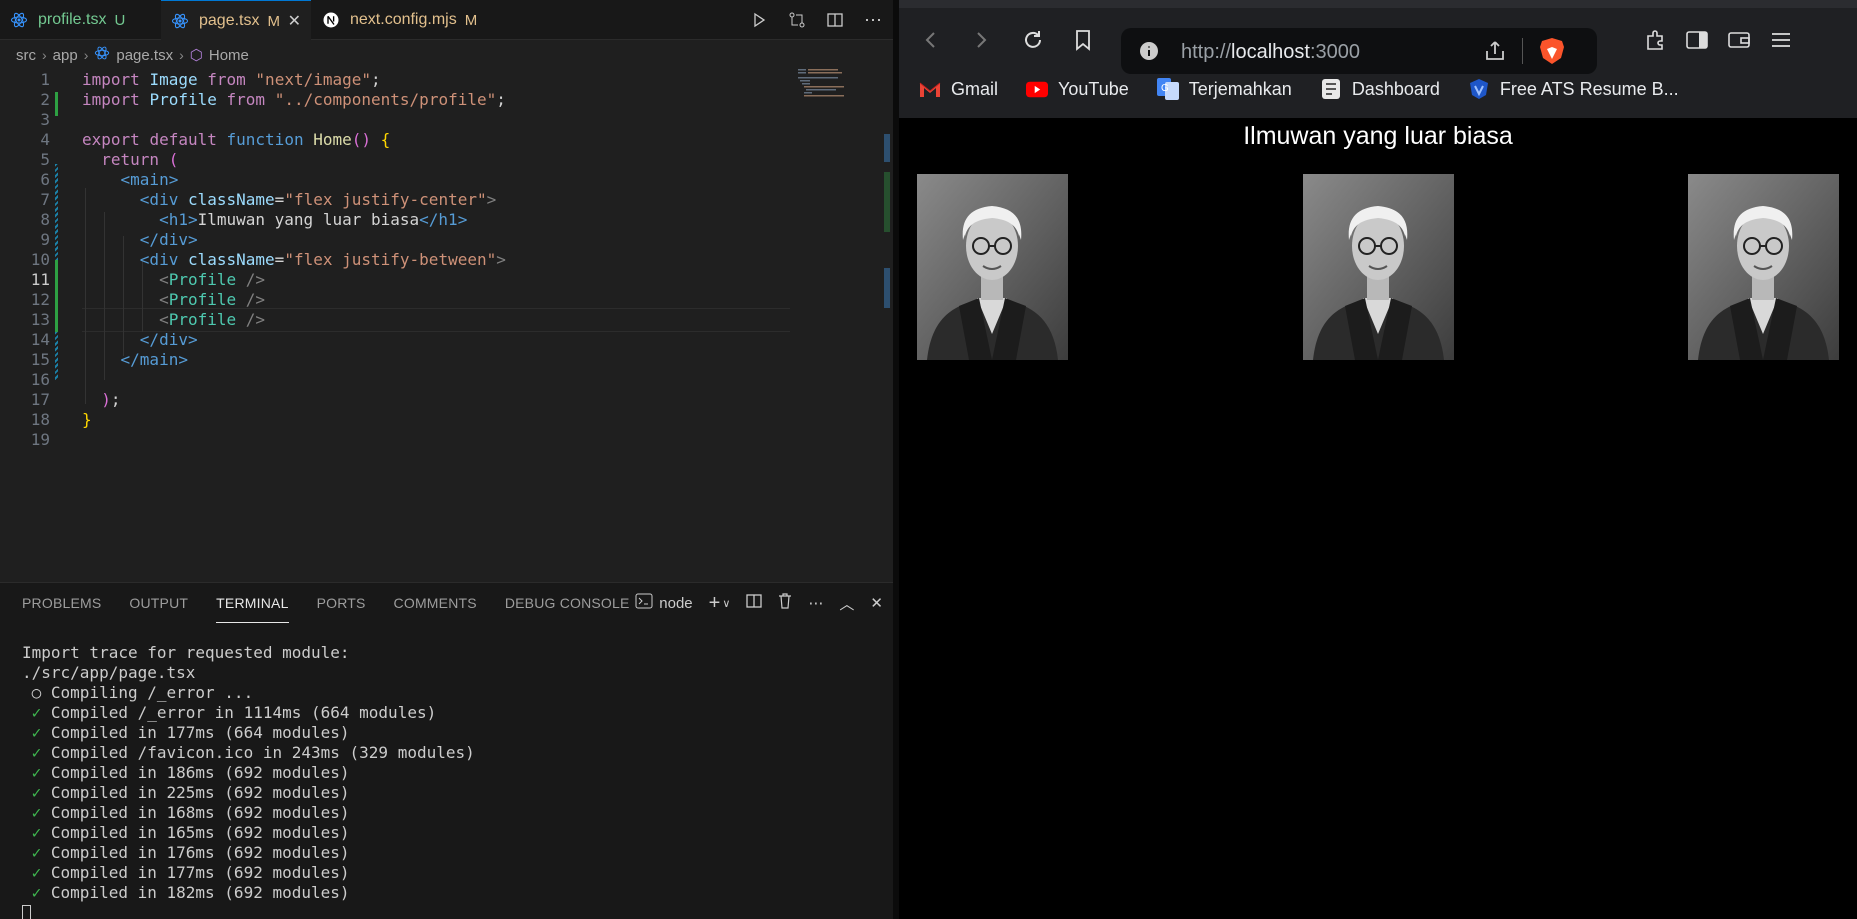  What do you see at coordinates (26, 55) in the screenshot?
I see `breadcrumb-src: src` at bounding box center [26, 55].